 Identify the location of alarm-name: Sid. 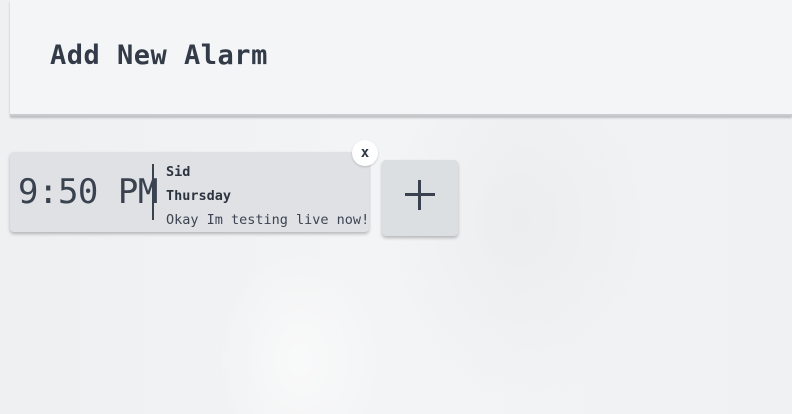
(178, 172).